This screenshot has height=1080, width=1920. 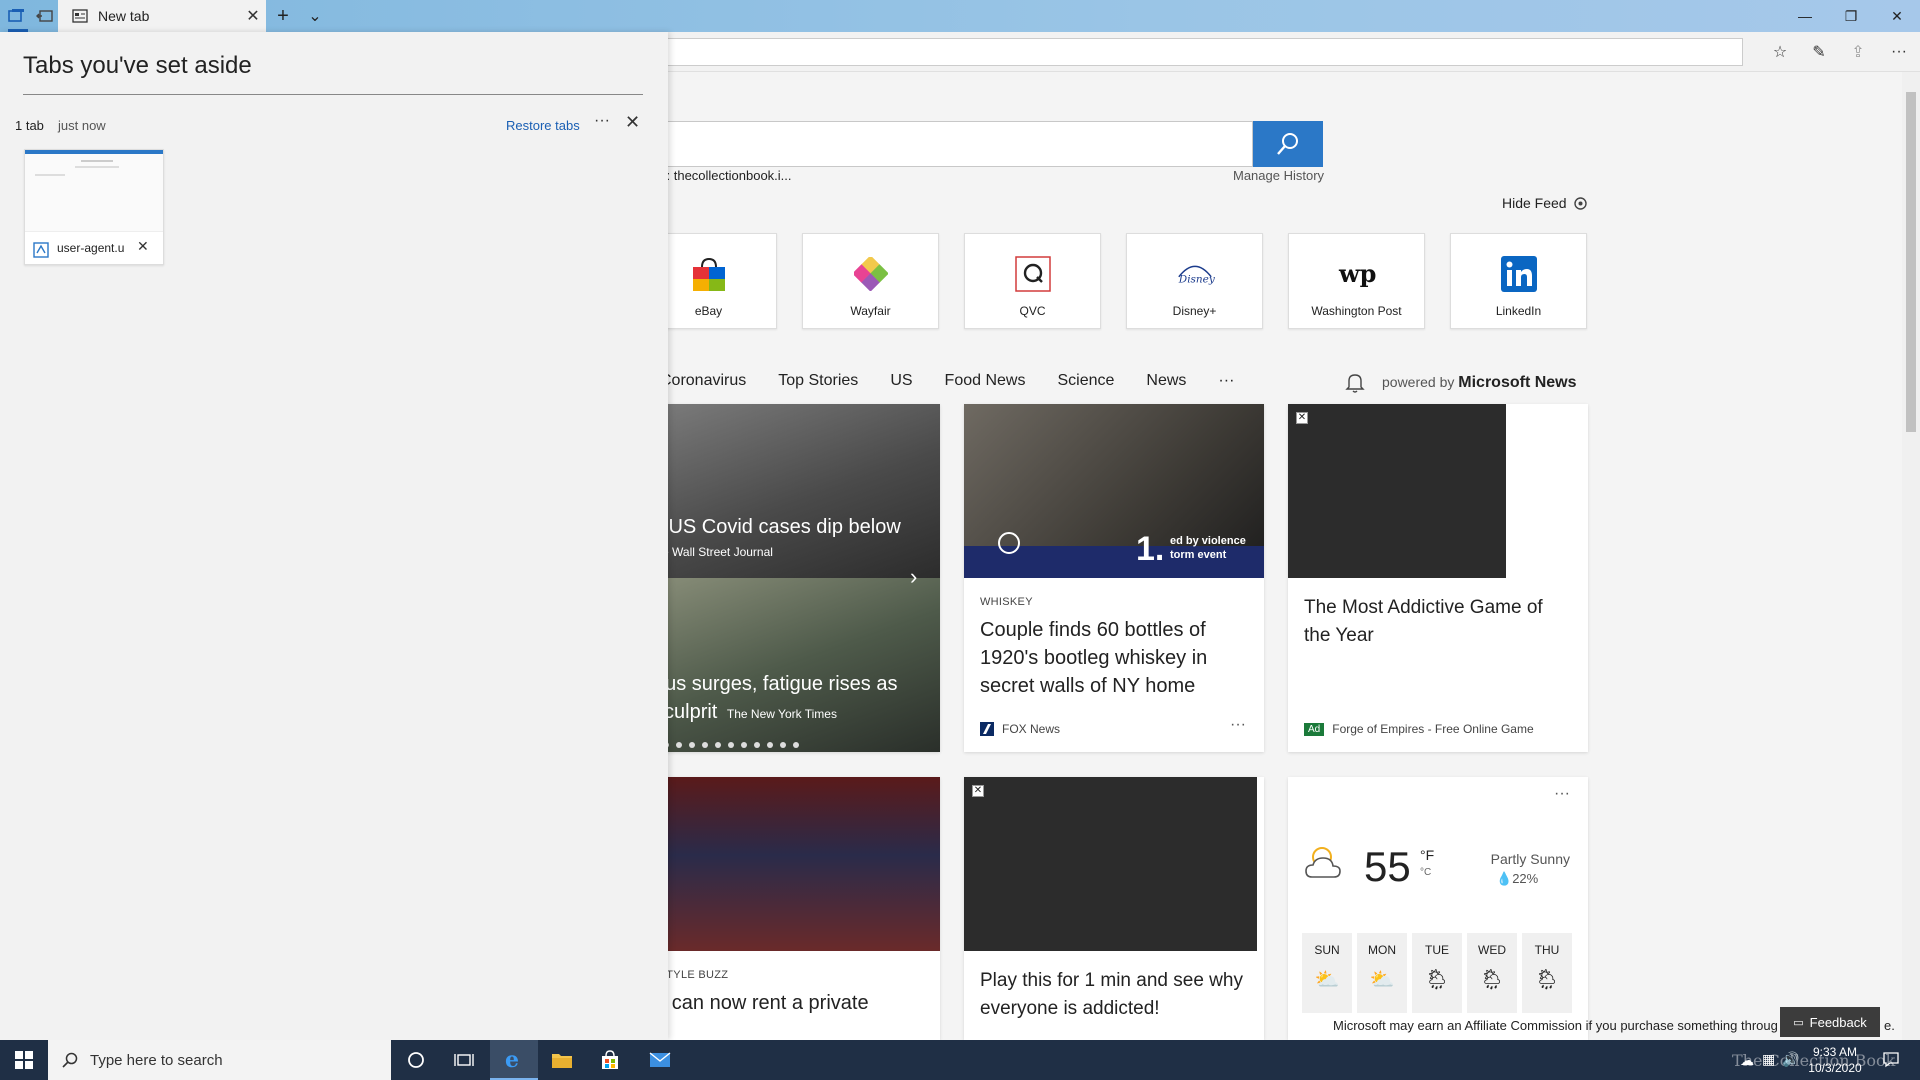 I want to click on file-explorer-icon, so click(x=562, y=1060).